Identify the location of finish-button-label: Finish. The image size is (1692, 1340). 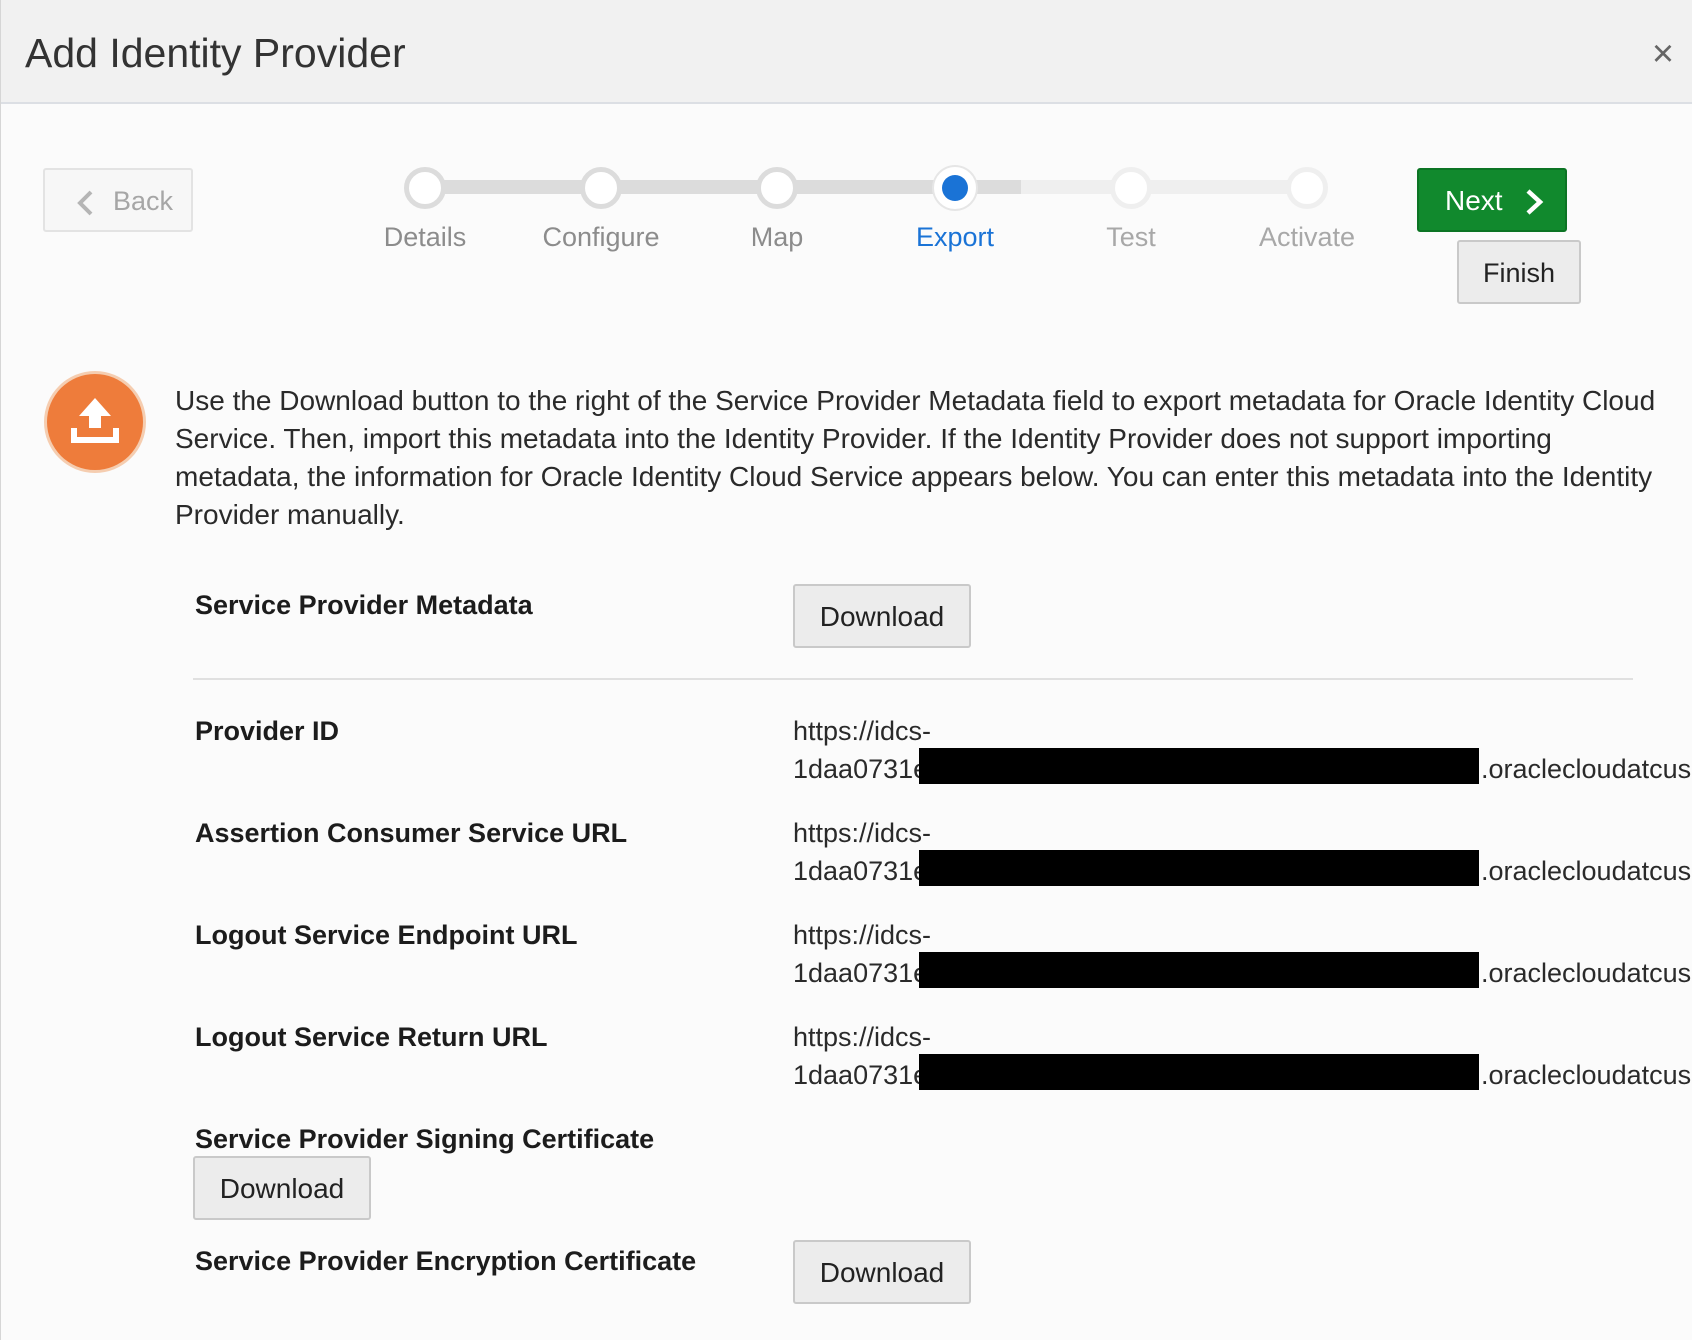
(1519, 273).